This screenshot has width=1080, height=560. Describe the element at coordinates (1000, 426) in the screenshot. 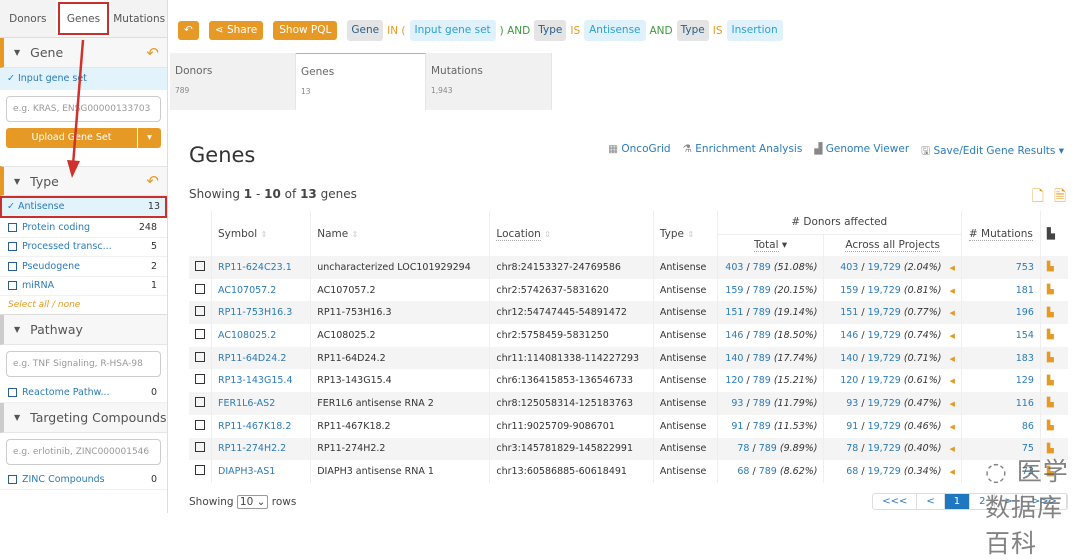

I see `mutation-count-link: 86` at that location.